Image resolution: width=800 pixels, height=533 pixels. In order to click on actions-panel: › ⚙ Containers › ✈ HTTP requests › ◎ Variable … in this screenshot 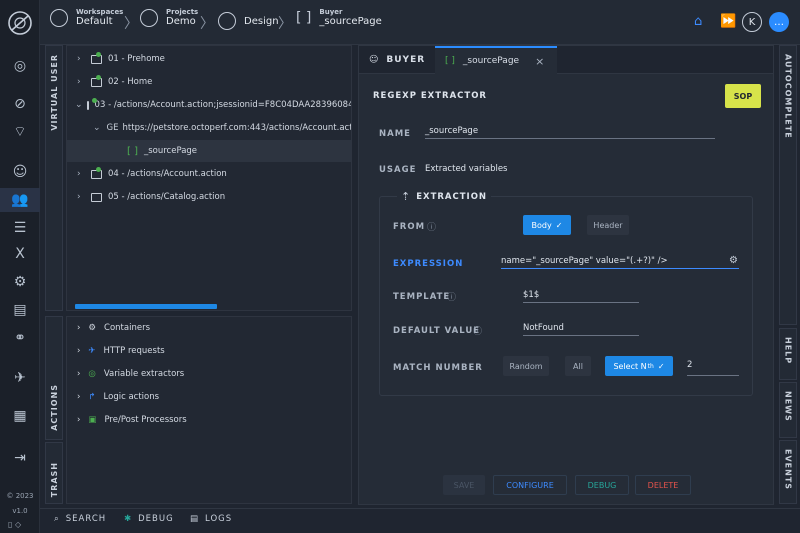, I will do `click(209, 410)`.